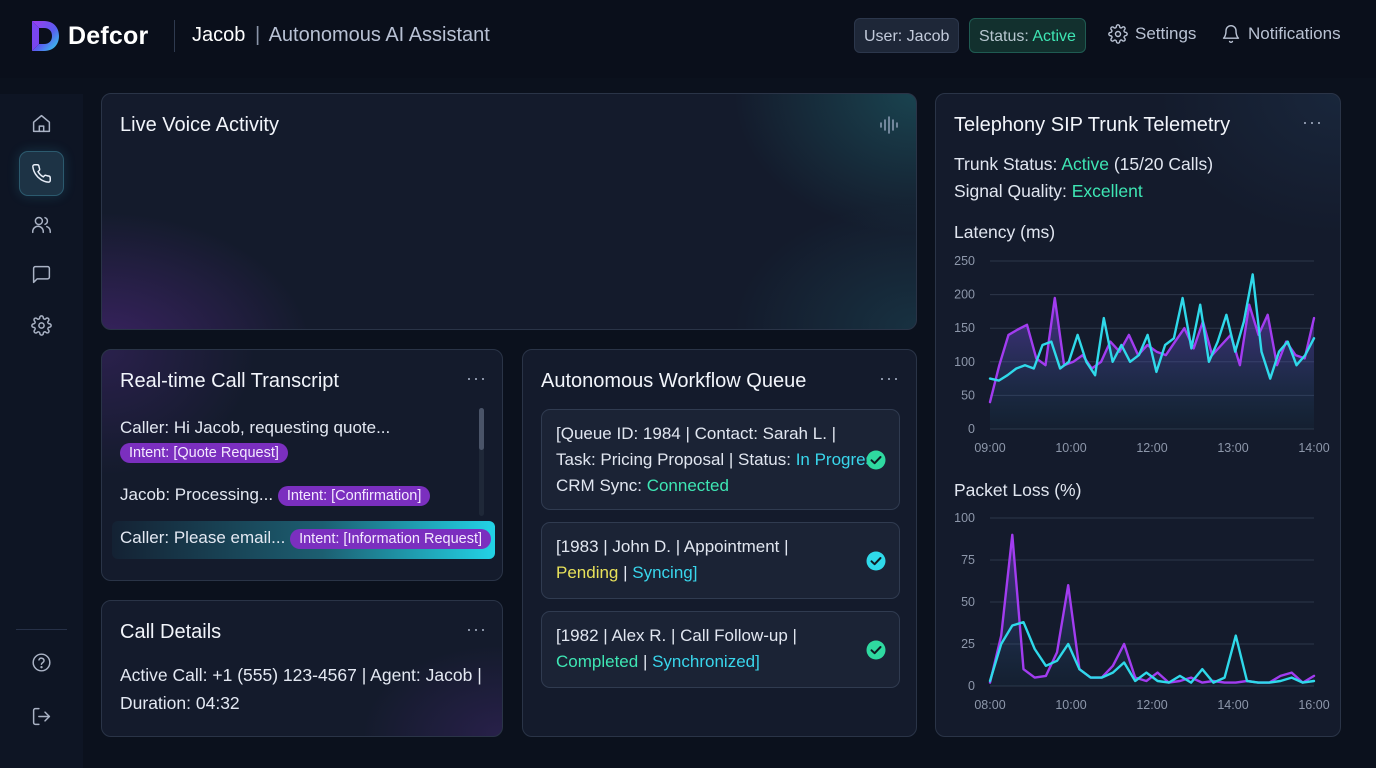  I want to click on signal-quality-value: Excellent, so click(1107, 191).